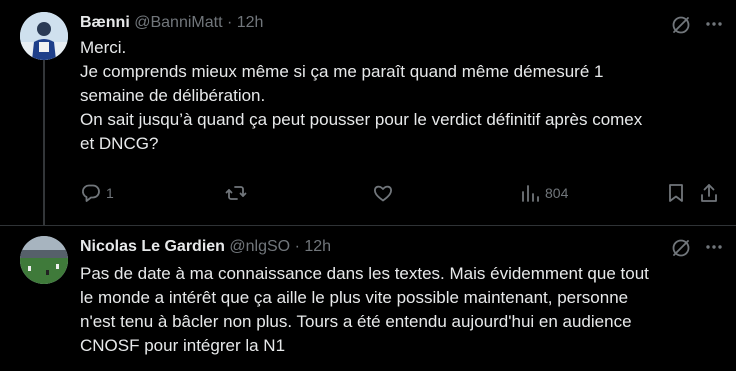  I want to click on user-handle: @BanniMatt, so click(178, 22).